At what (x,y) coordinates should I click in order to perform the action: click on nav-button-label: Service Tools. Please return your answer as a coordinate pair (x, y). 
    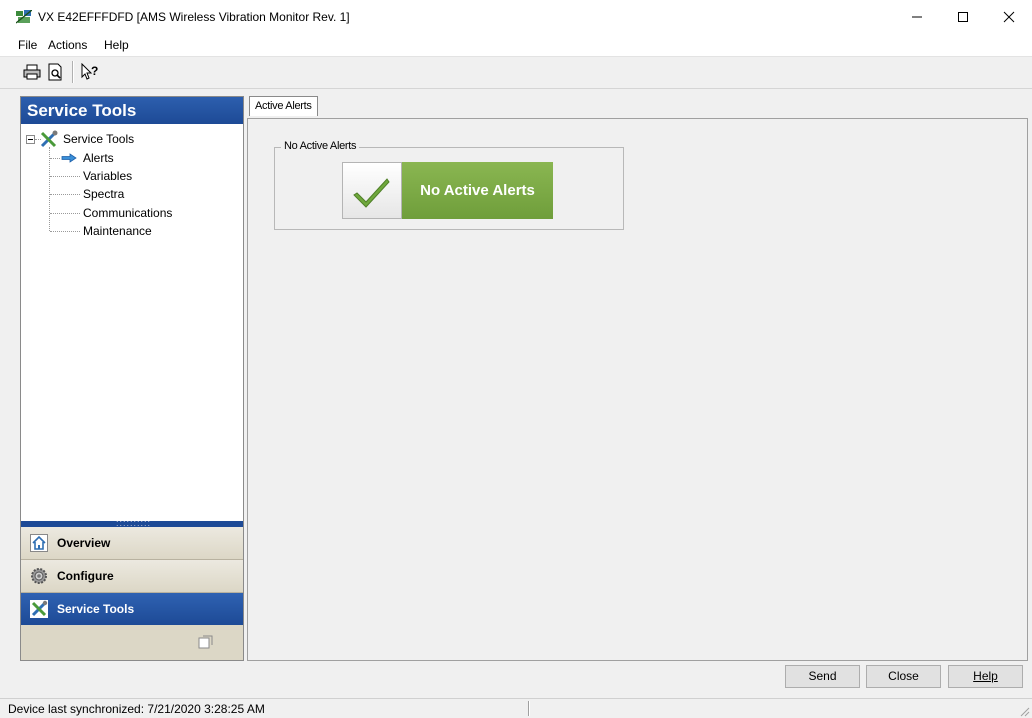
    Looking at the image, I should click on (96, 609).